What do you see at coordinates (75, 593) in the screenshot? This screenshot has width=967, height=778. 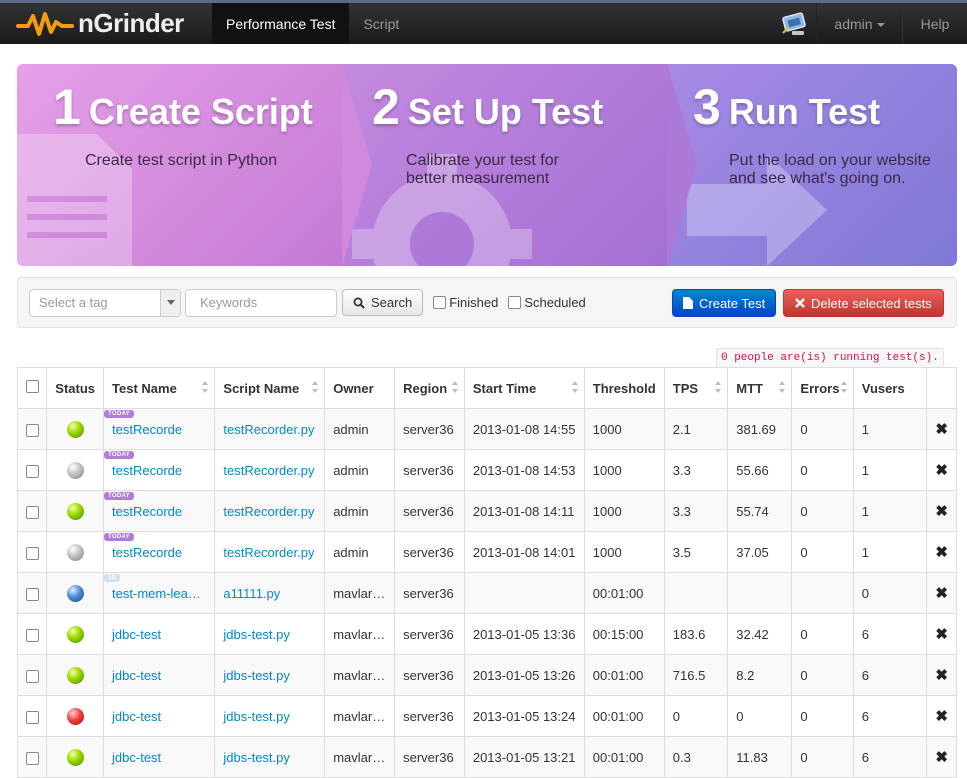 I see `status-blue-icon` at bounding box center [75, 593].